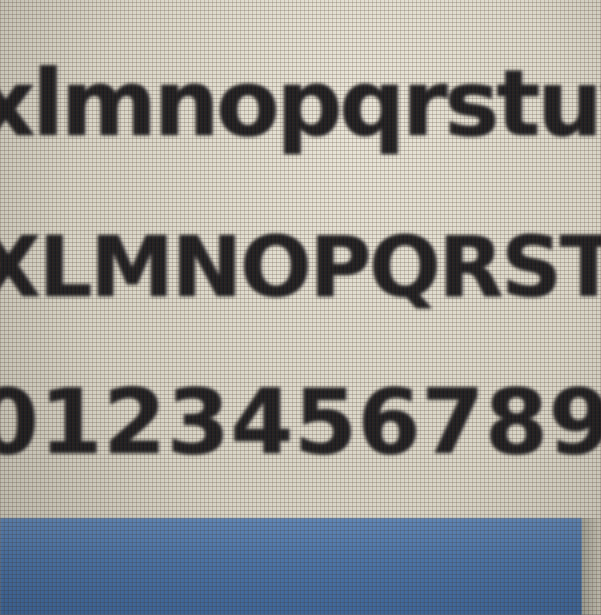  What do you see at coordinates (591, 566) in the screenshot?
I see `panel-edge` at bounding box center [591, 566].